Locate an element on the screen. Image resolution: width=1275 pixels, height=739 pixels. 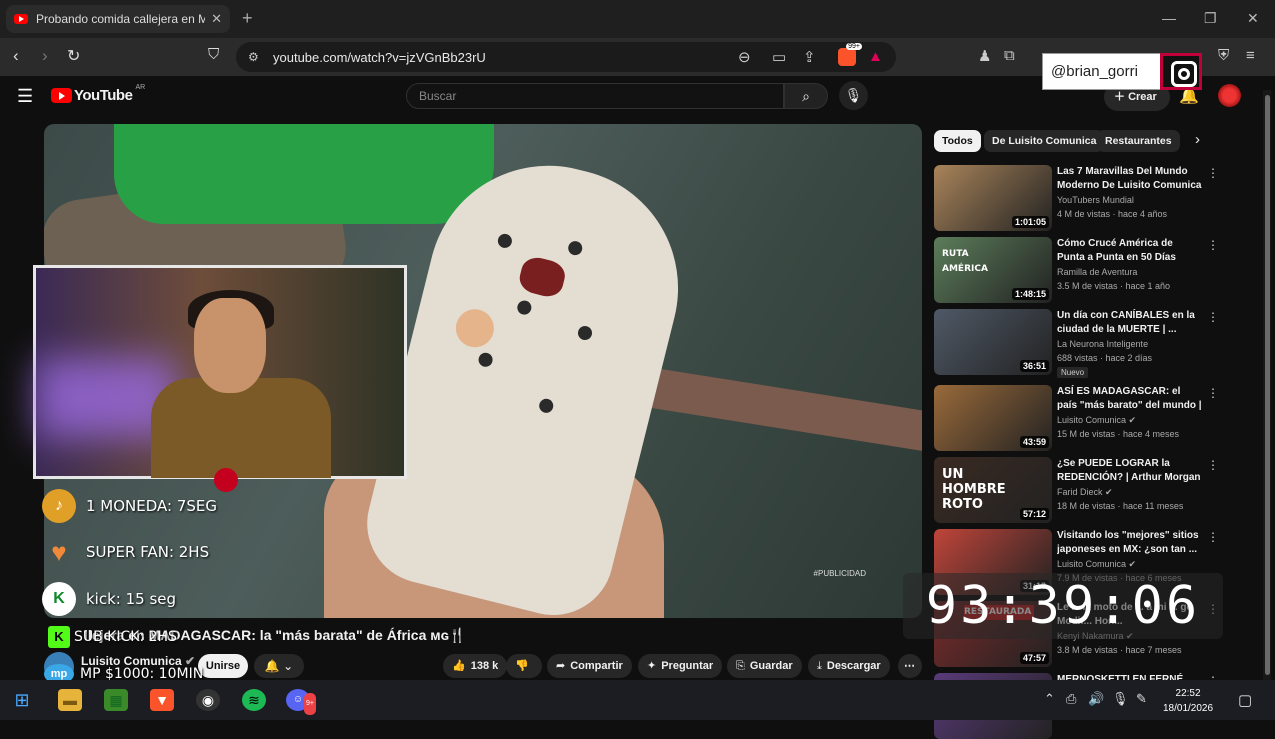
volume-icon: 🔊 is located at coordinates (1096, 699).